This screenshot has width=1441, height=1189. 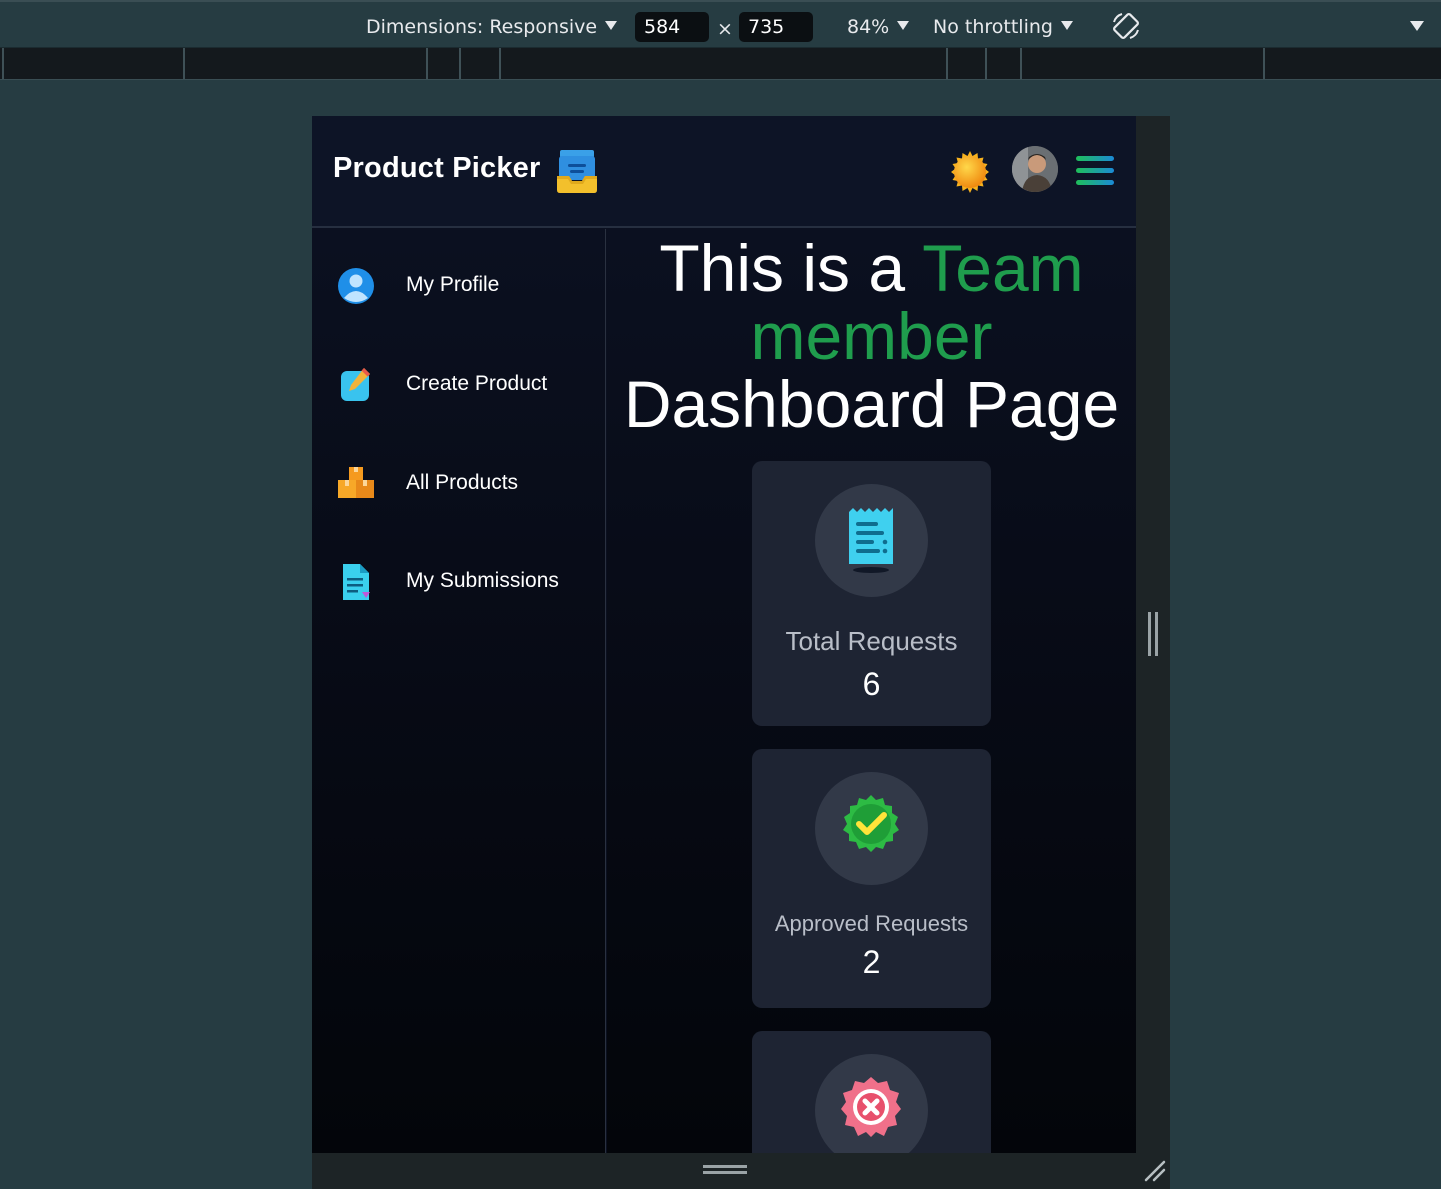 I want to click on heading-highlight: member, so click(x=871, y=336).